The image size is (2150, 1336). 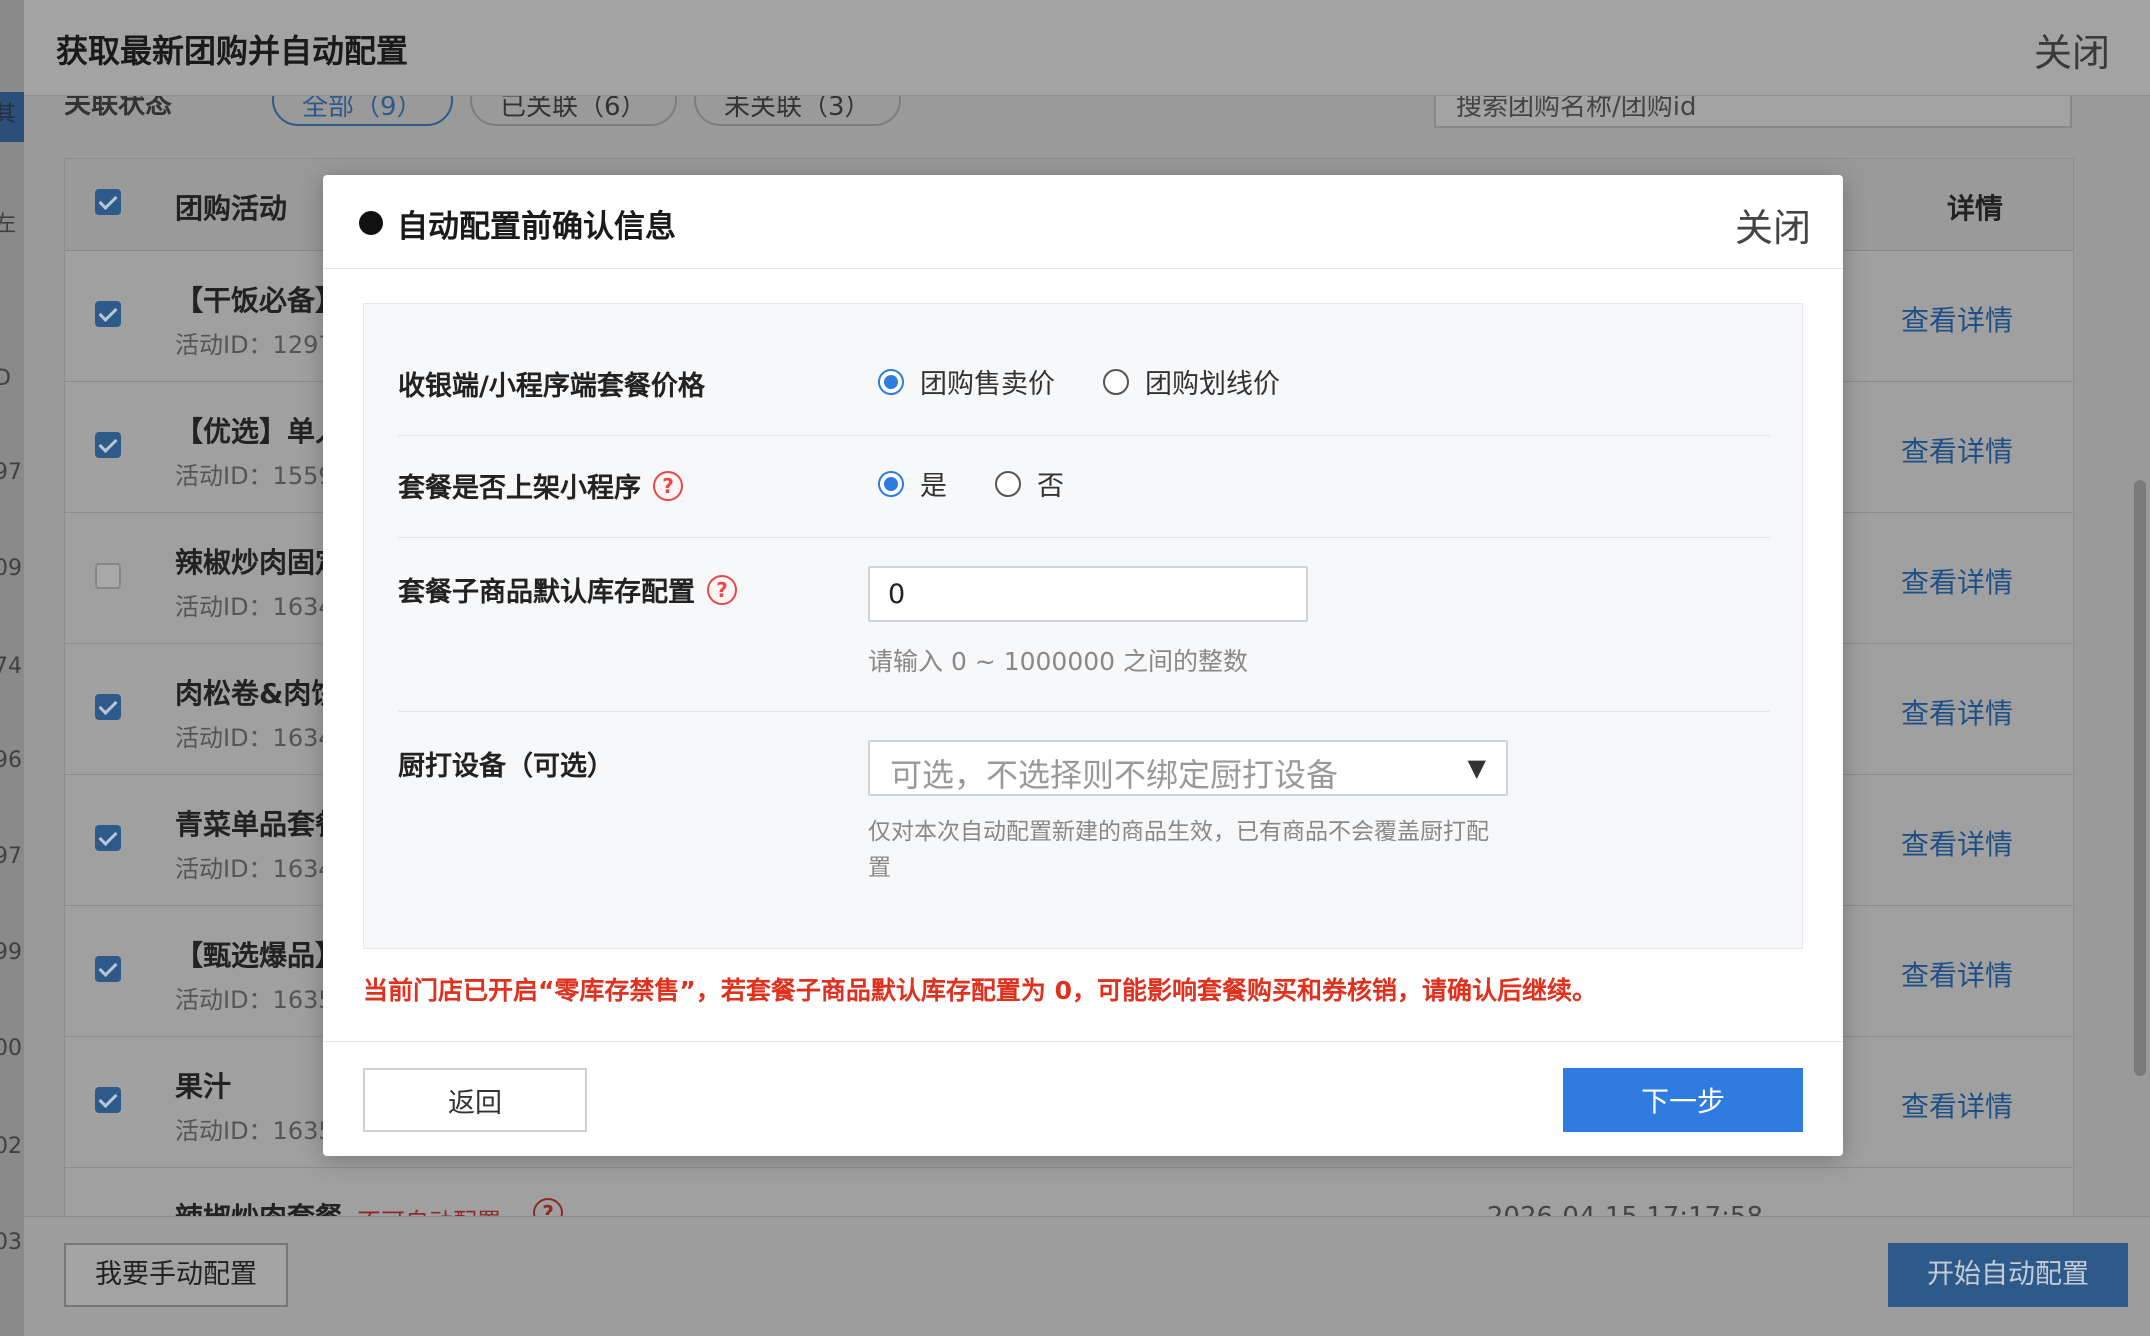 What do you see at coordinates (11, 1242) in the screenshot?
I see `background-fragment: 03` at bounding box center [11, 1242].